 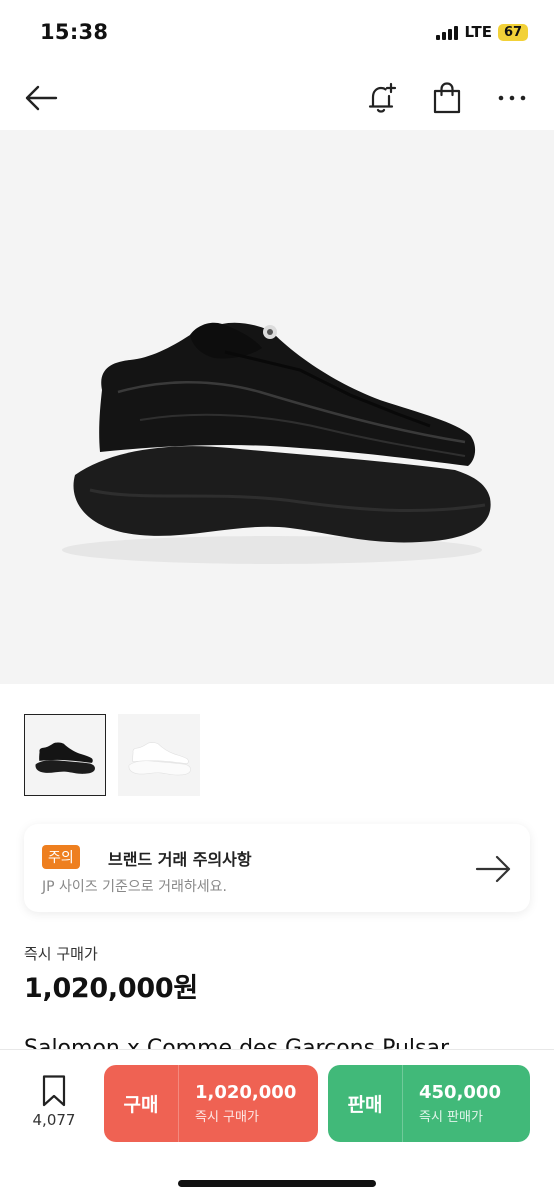 What do you see at coordinates (277, 32) in the screenshot?
I see `status-bar: 15:38 LTE 67` at bounding box center [277, 32].